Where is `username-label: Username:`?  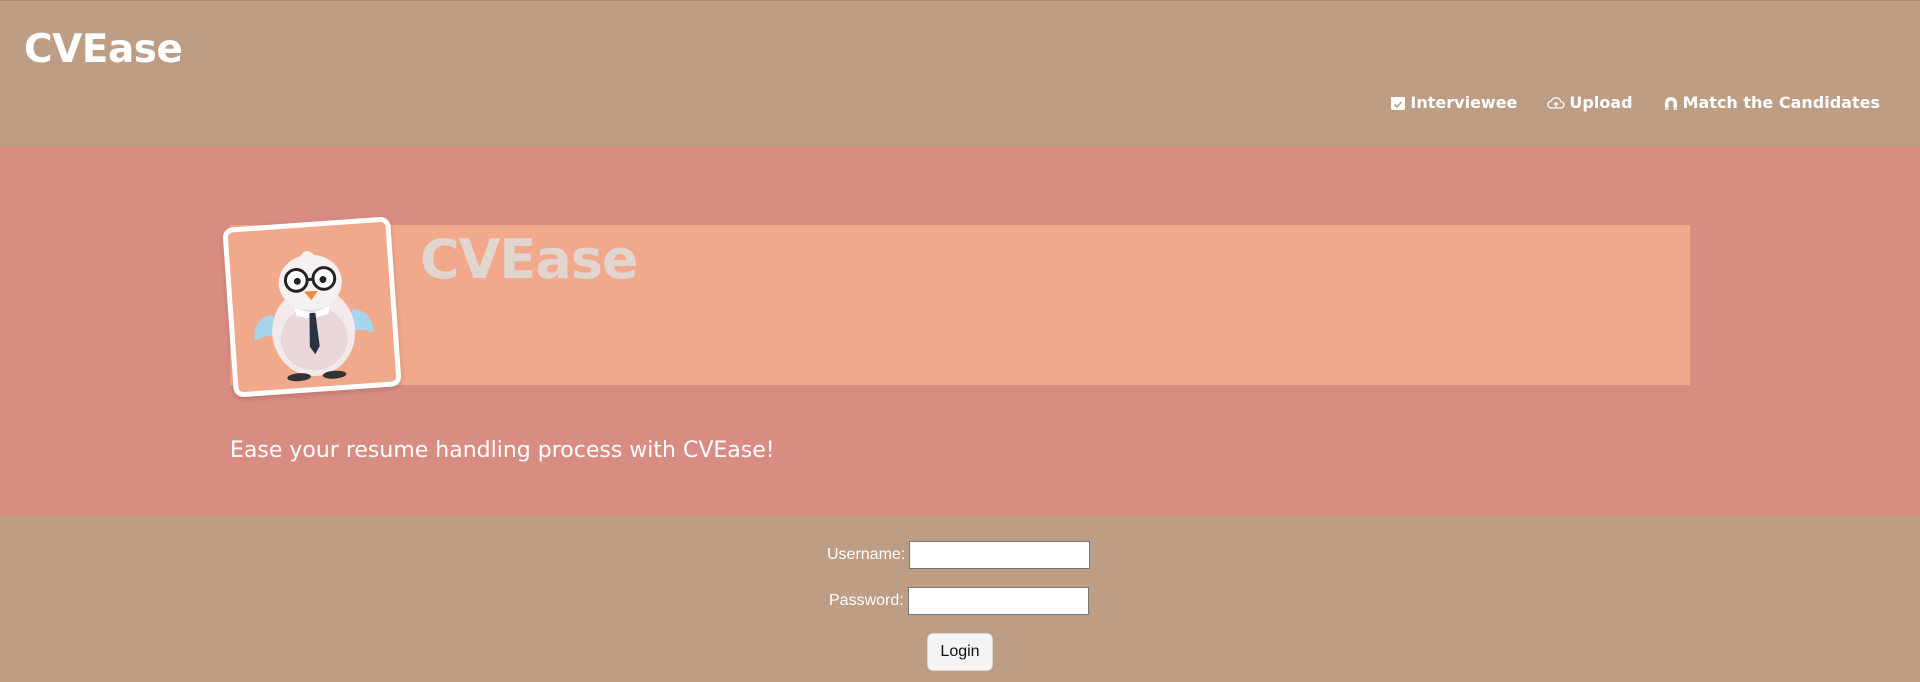
username-label: Username: is located at coordinates (866, 554).